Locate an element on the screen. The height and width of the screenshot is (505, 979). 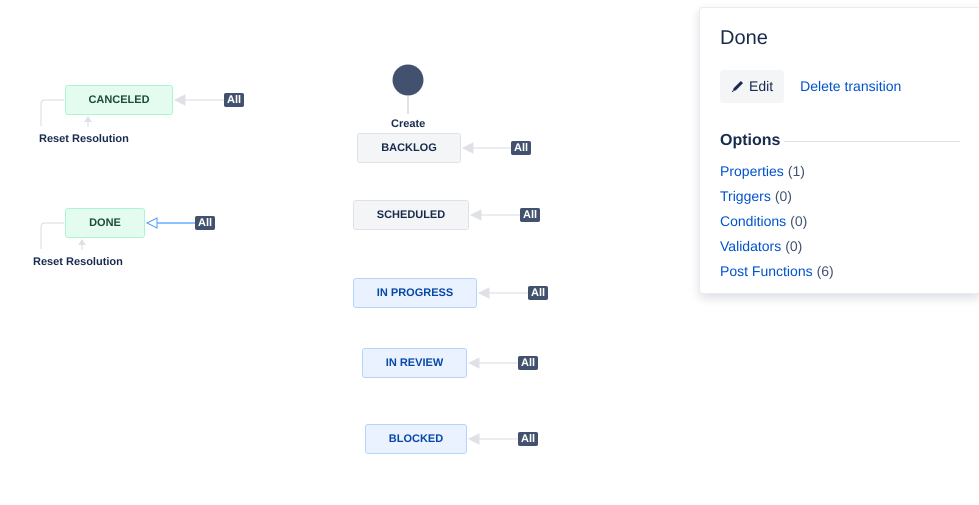
options-heading: Options is located at coordinates (750, 141).